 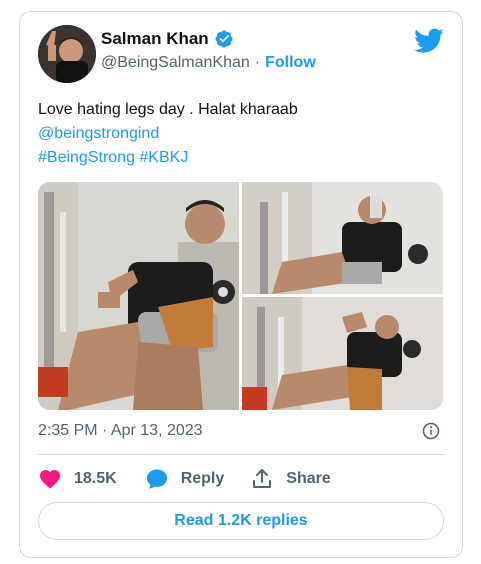 What do you see at coordinates (224, 39) in the screenshot?
I see `verified-badge-icon` at bounding box center [224, 39].